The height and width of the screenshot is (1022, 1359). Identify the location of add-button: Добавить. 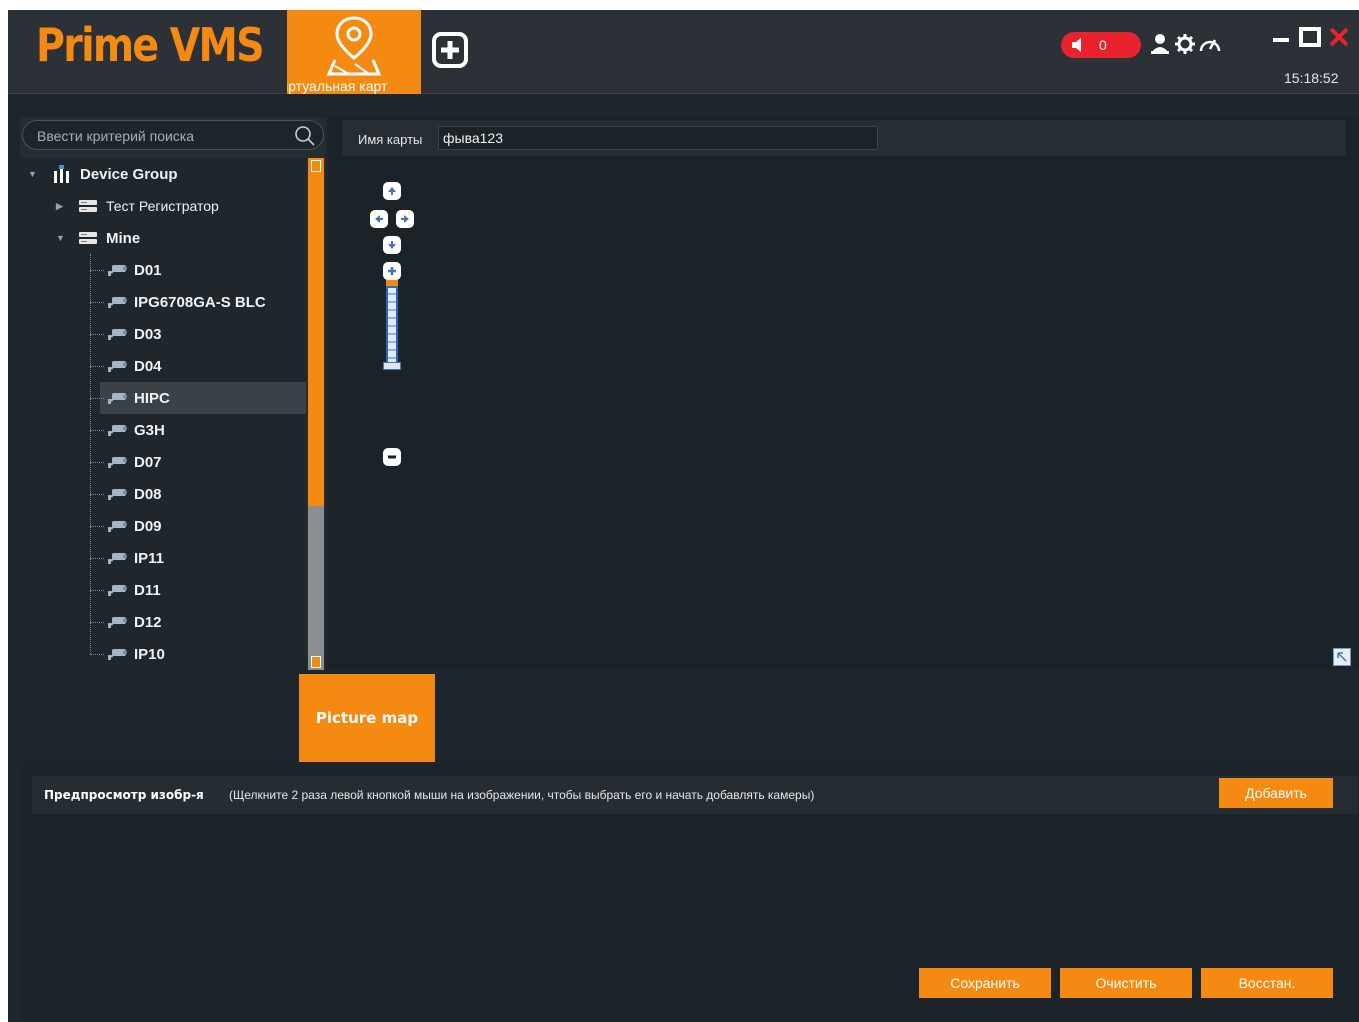
(1276, 793).